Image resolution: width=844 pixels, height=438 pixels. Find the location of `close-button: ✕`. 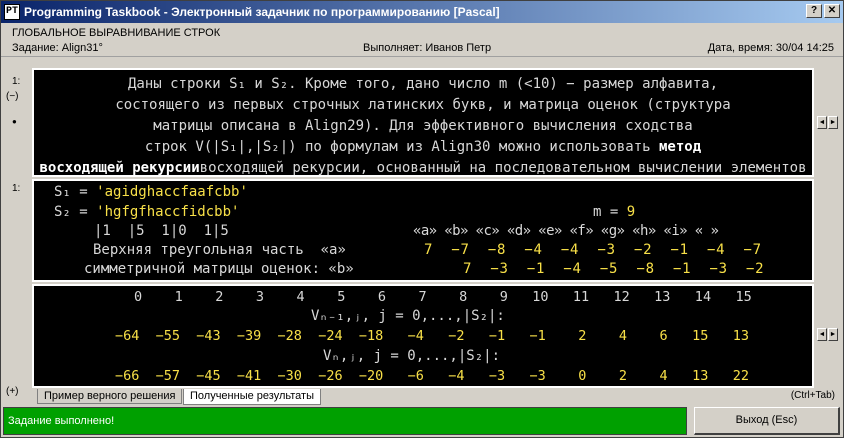

close-button: ✕ is located at coordinates (832, 11).